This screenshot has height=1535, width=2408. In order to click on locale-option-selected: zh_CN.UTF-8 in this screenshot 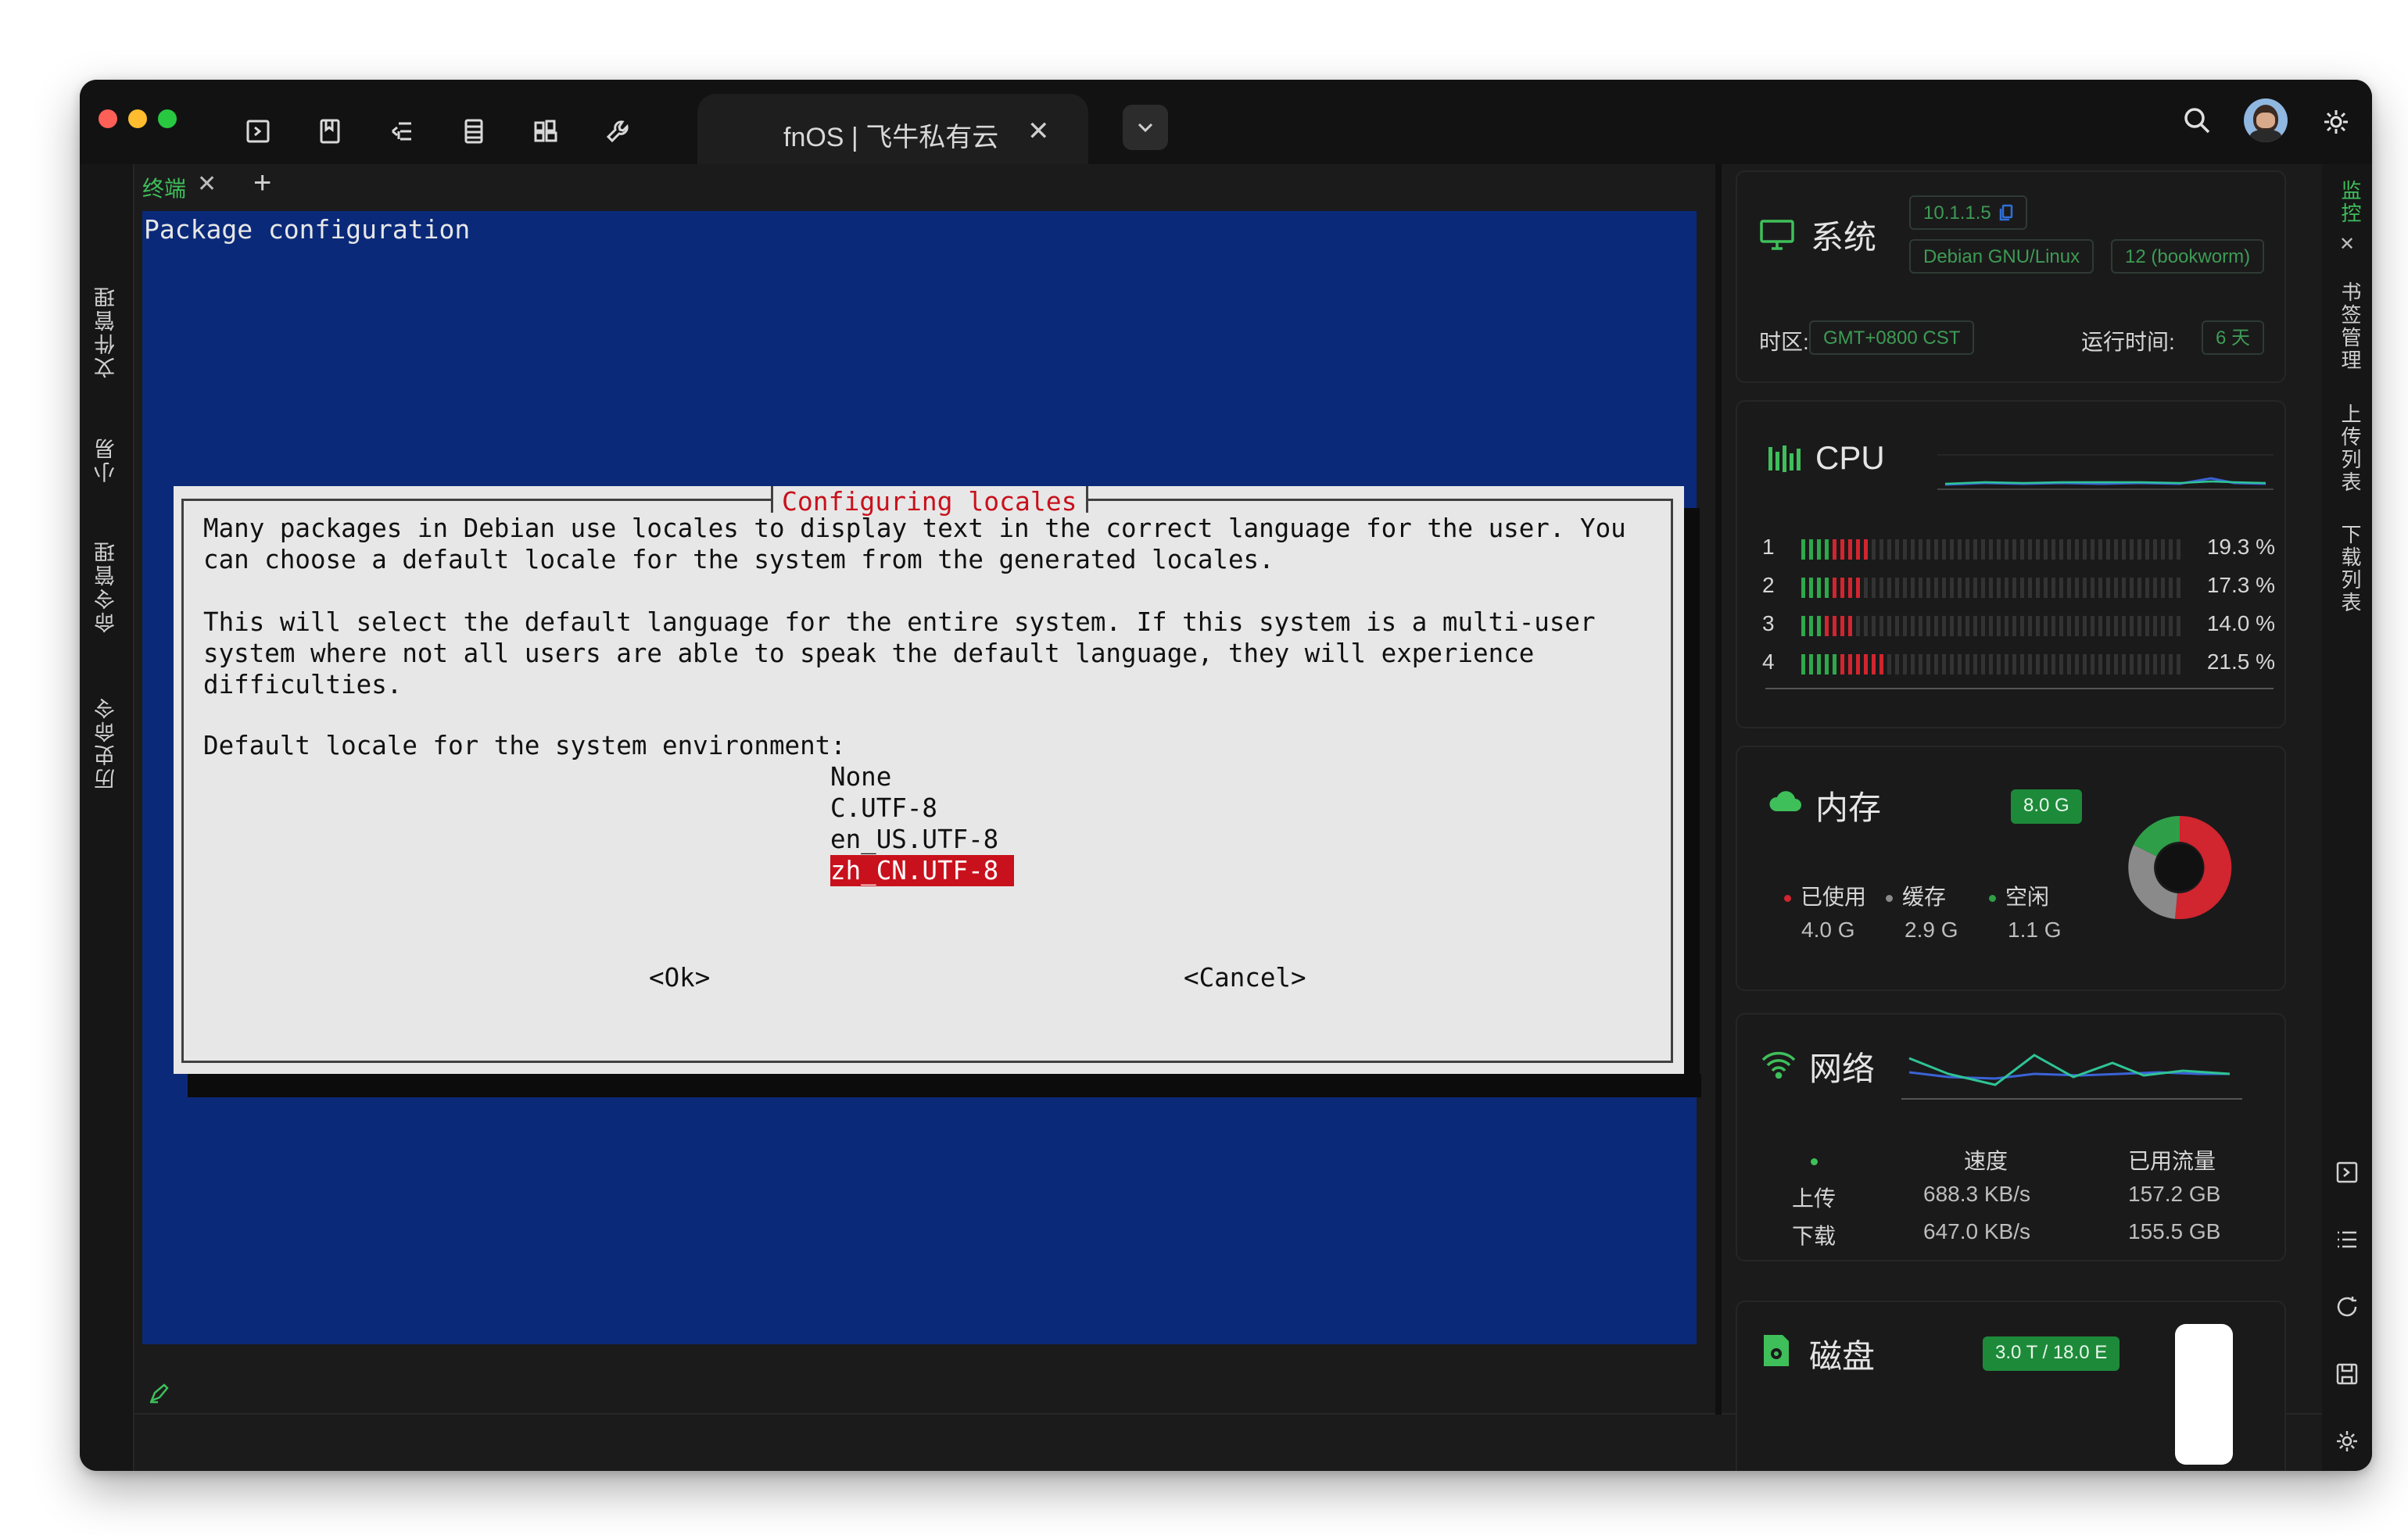, I will do `click(923, 870)`.